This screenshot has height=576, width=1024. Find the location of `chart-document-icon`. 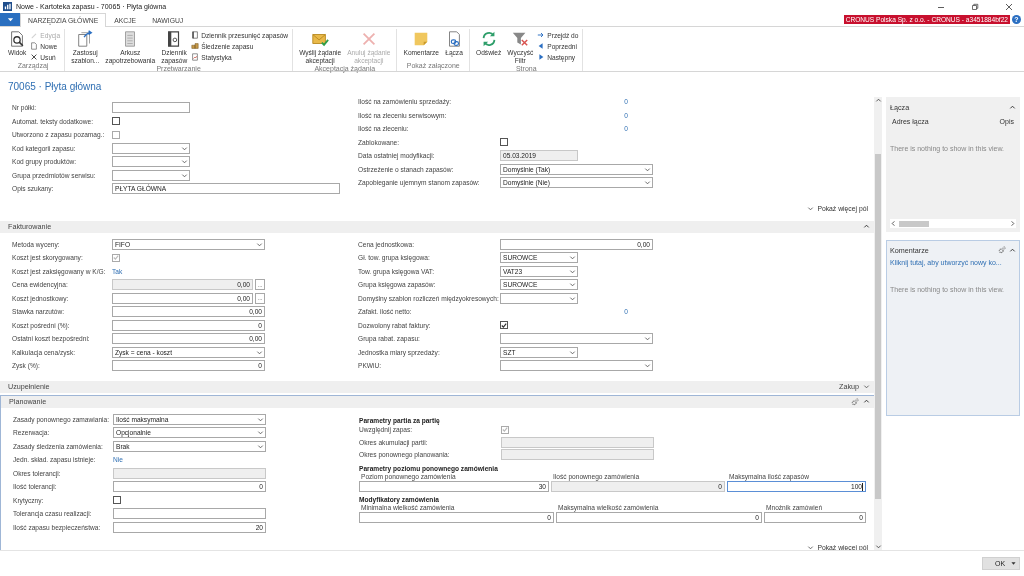

chart-document-icon is located at coordinates (195, 57).